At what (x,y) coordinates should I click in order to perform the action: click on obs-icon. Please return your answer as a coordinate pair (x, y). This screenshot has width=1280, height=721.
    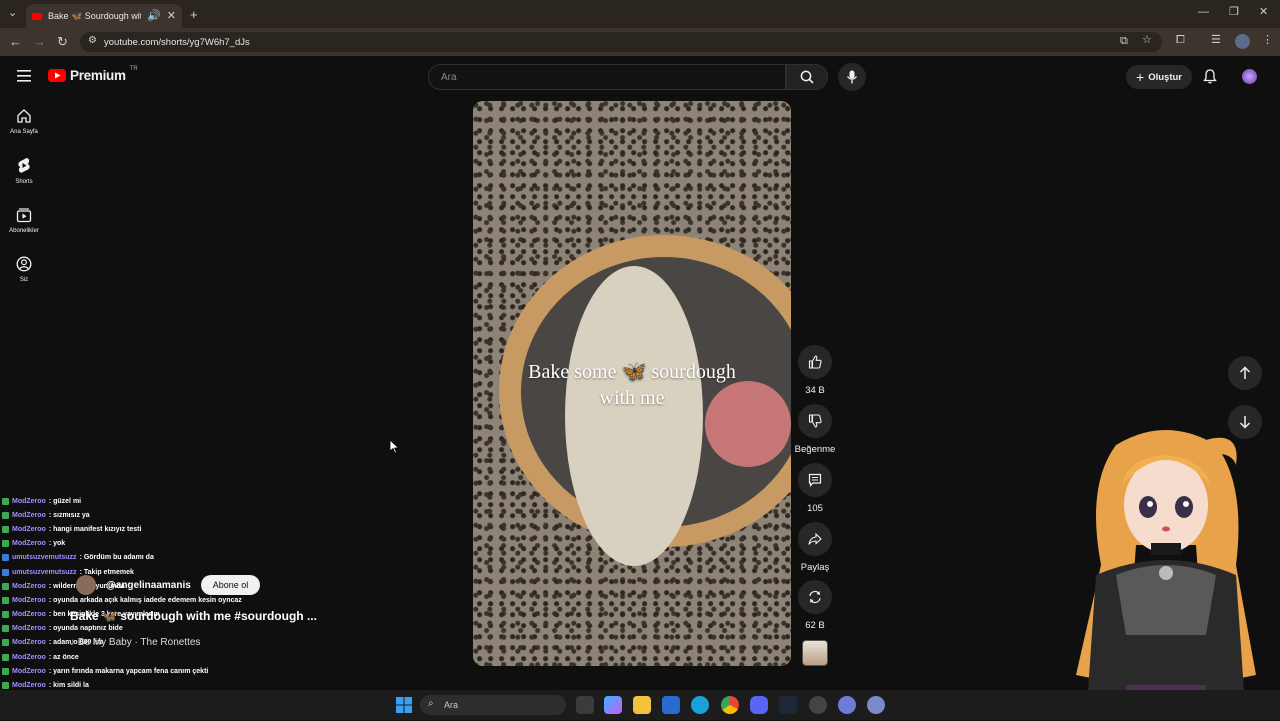
    Looking at the image, I should click on (818, 705).